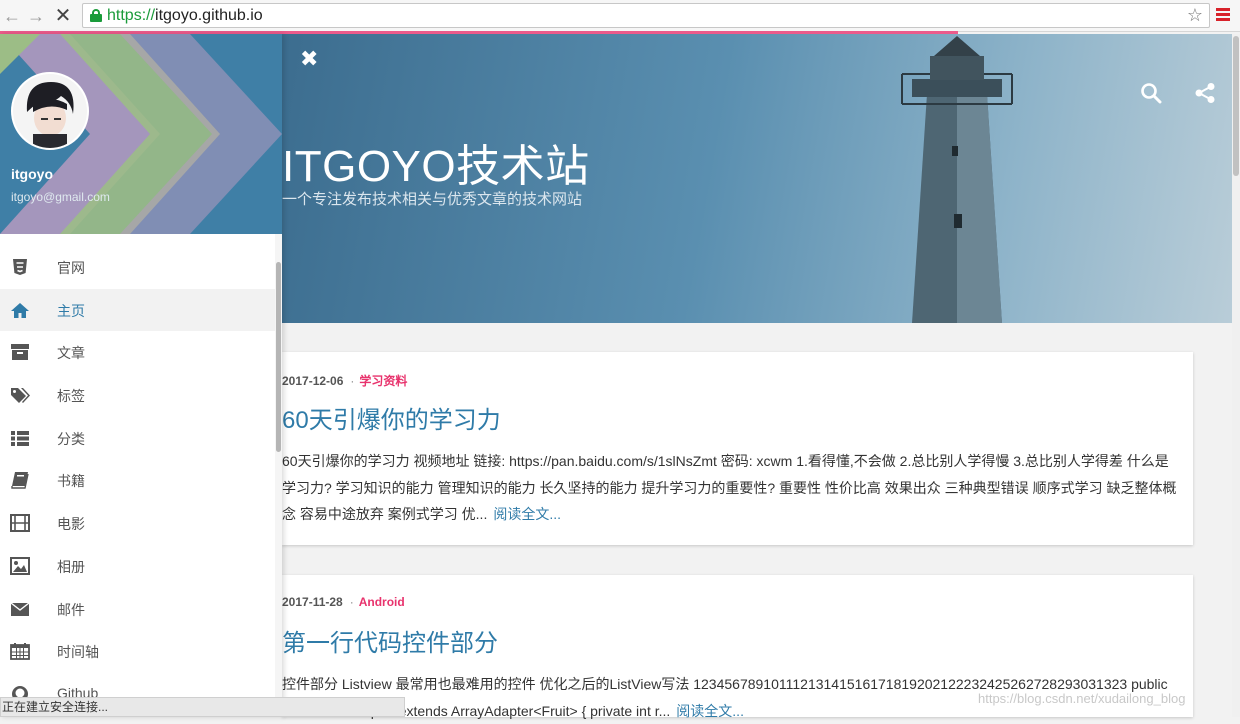 The image size is (1240, 724). Describe the element at coordinates (383, 381) in the screenshot. I see `post-category: 学习资料` at that location.